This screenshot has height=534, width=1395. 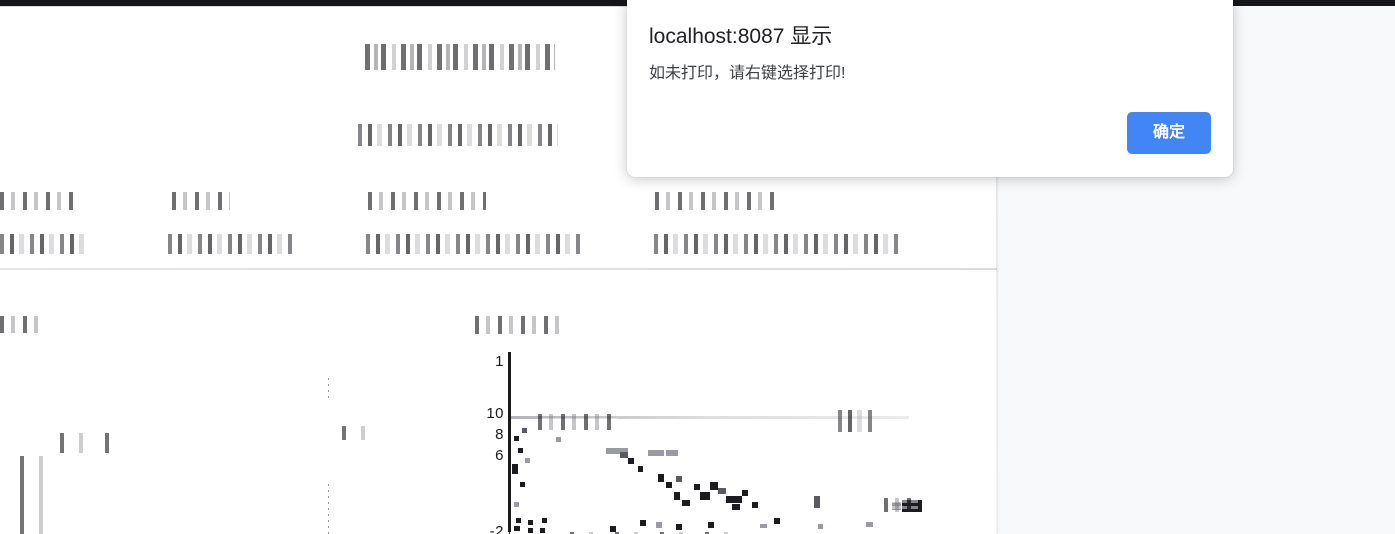 I want to click on javascript-alert-dialog: localhost:8087 显示 如未打印，请右键选择打印! 确定, so click(x=930, y=88).